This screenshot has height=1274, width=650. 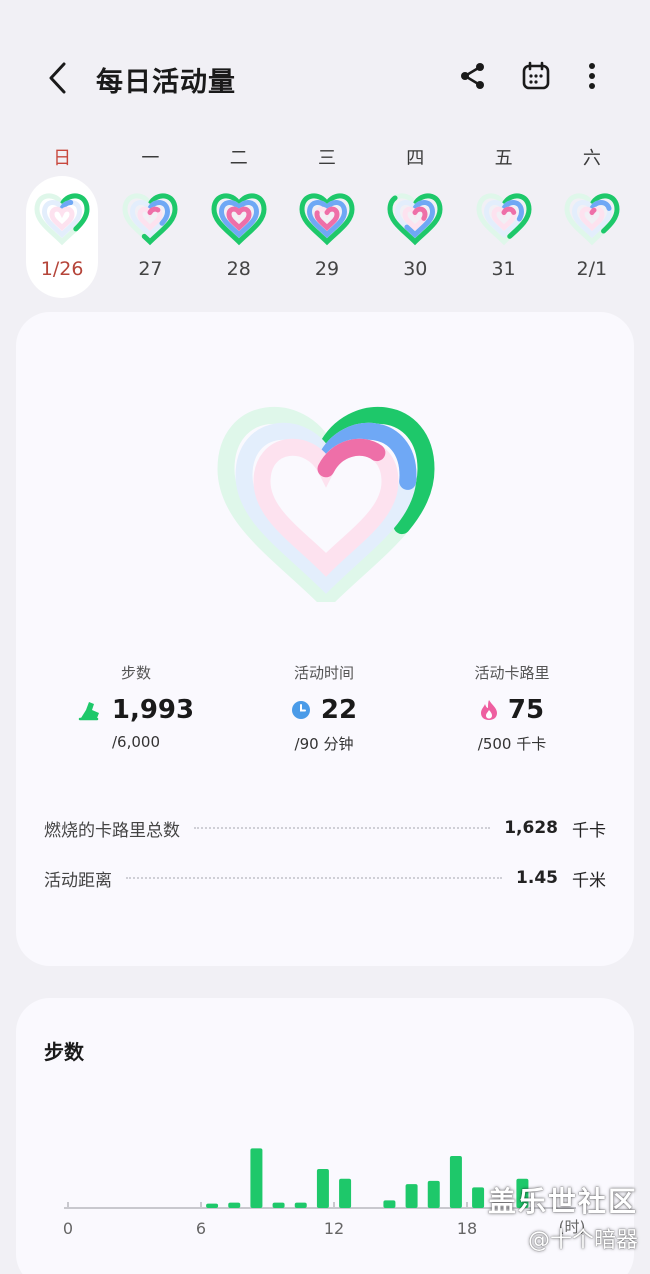 I want to click on calories-stat: 活动卡路里 75 /500 千卡, so click(x=512, y=708).